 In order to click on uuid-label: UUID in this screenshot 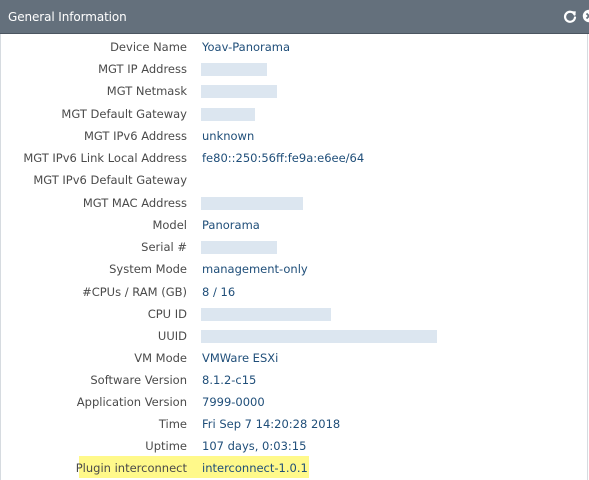, I will do `click(172, 336)`.